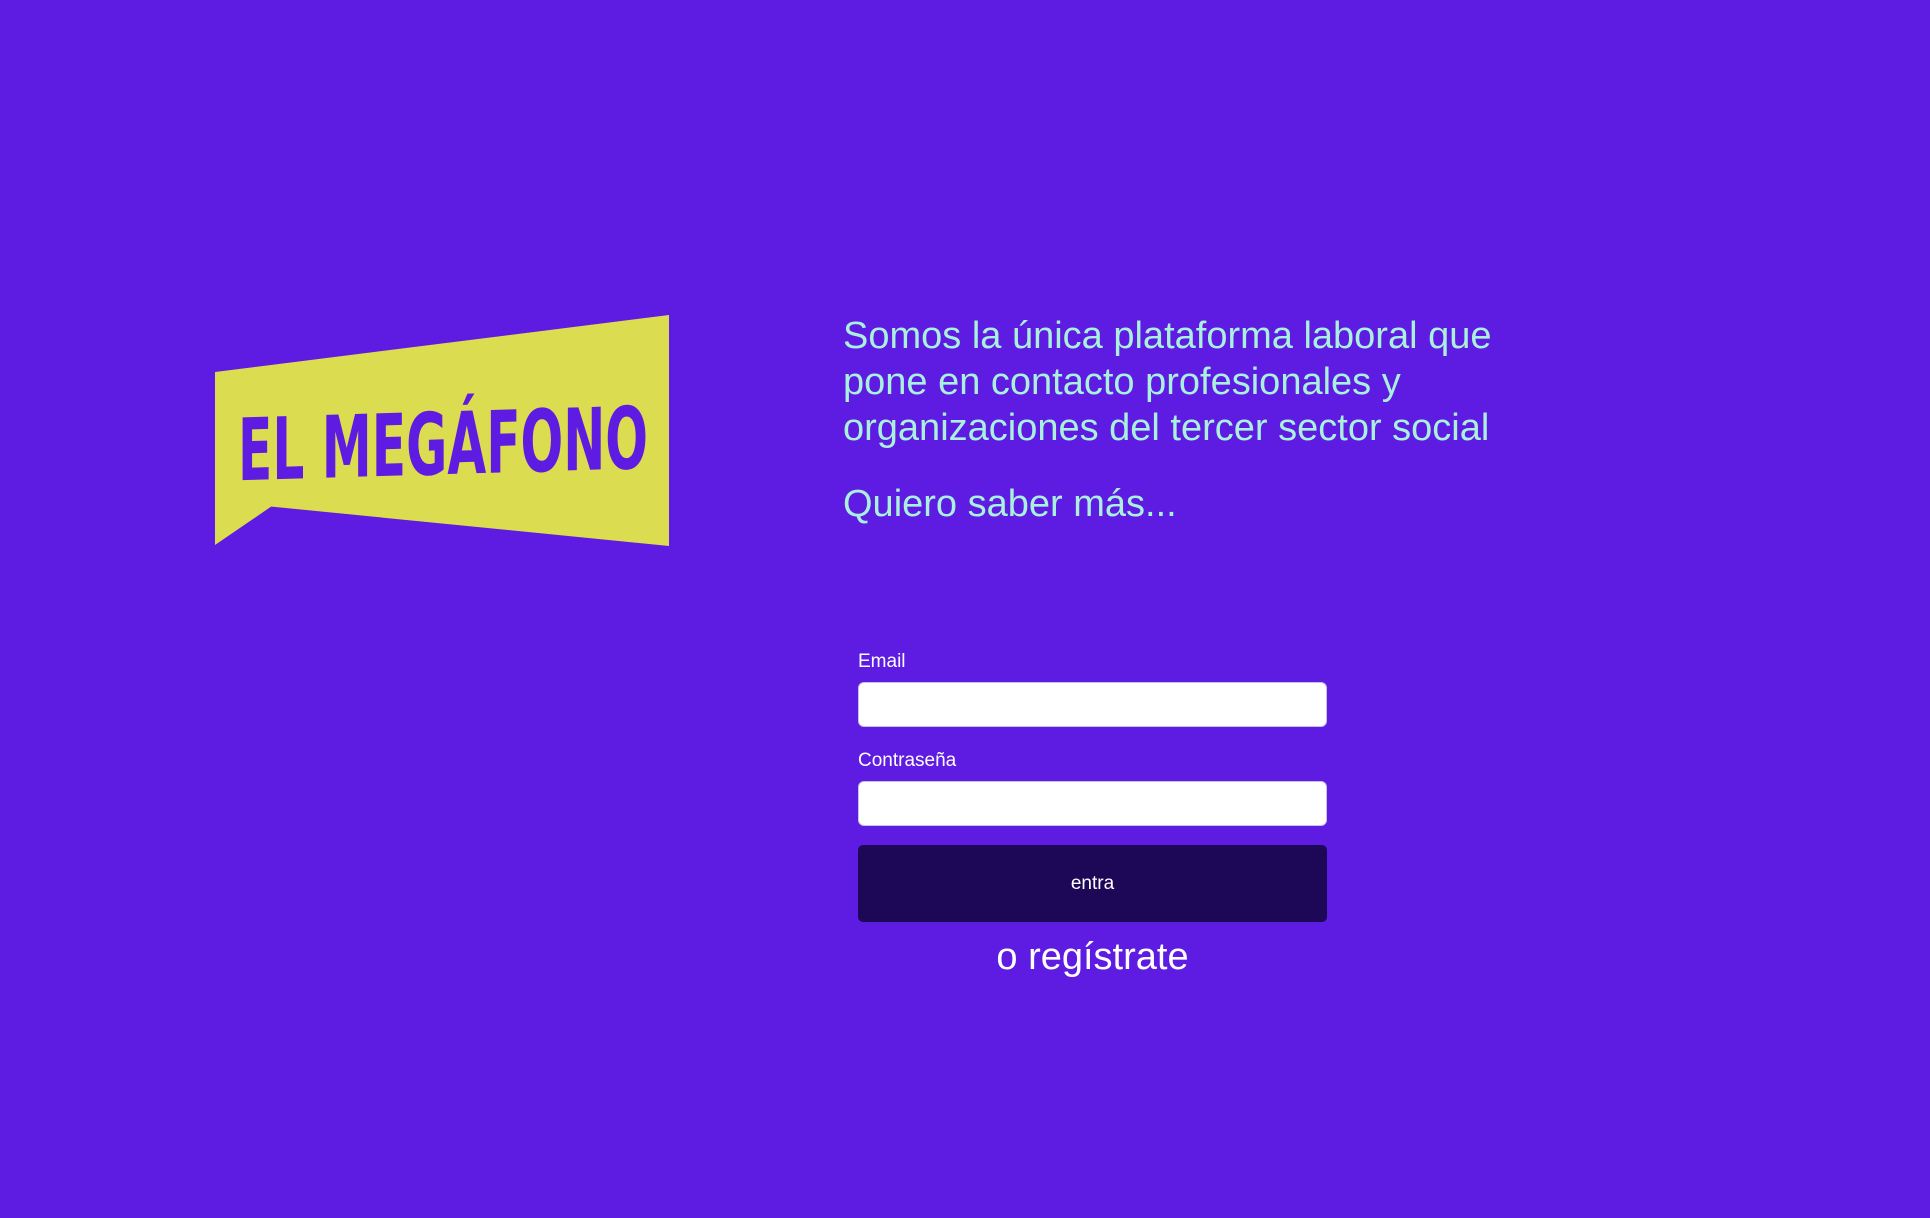  What do you see at coordinates (443, 445) in the screenshot?
I see `logo-text: EL MEGÁFONO` at bounding box center [443, 445].